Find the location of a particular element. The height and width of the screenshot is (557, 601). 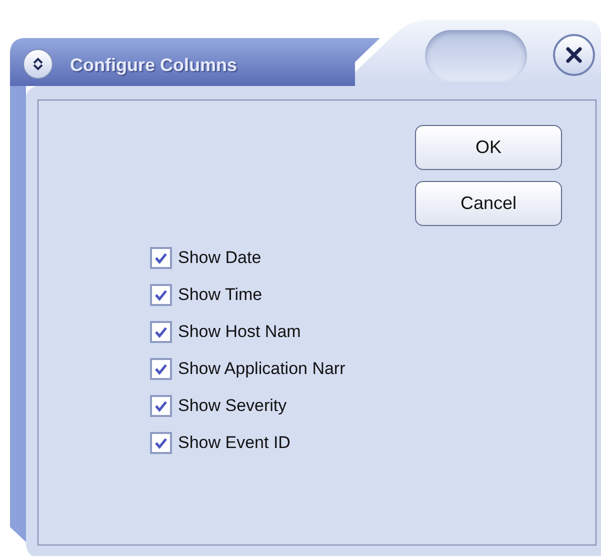

checkbox-label: Show Application Narr is located at coordinates (262, 369).